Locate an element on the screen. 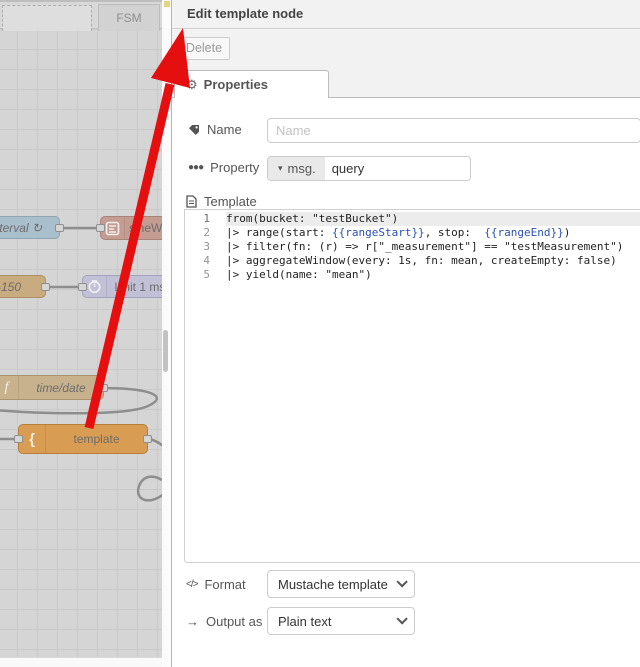 The height and width of the screenshot is (667, 640). code-line: 5 |> yield(name: "mean") is located at coordinates (412, 275).